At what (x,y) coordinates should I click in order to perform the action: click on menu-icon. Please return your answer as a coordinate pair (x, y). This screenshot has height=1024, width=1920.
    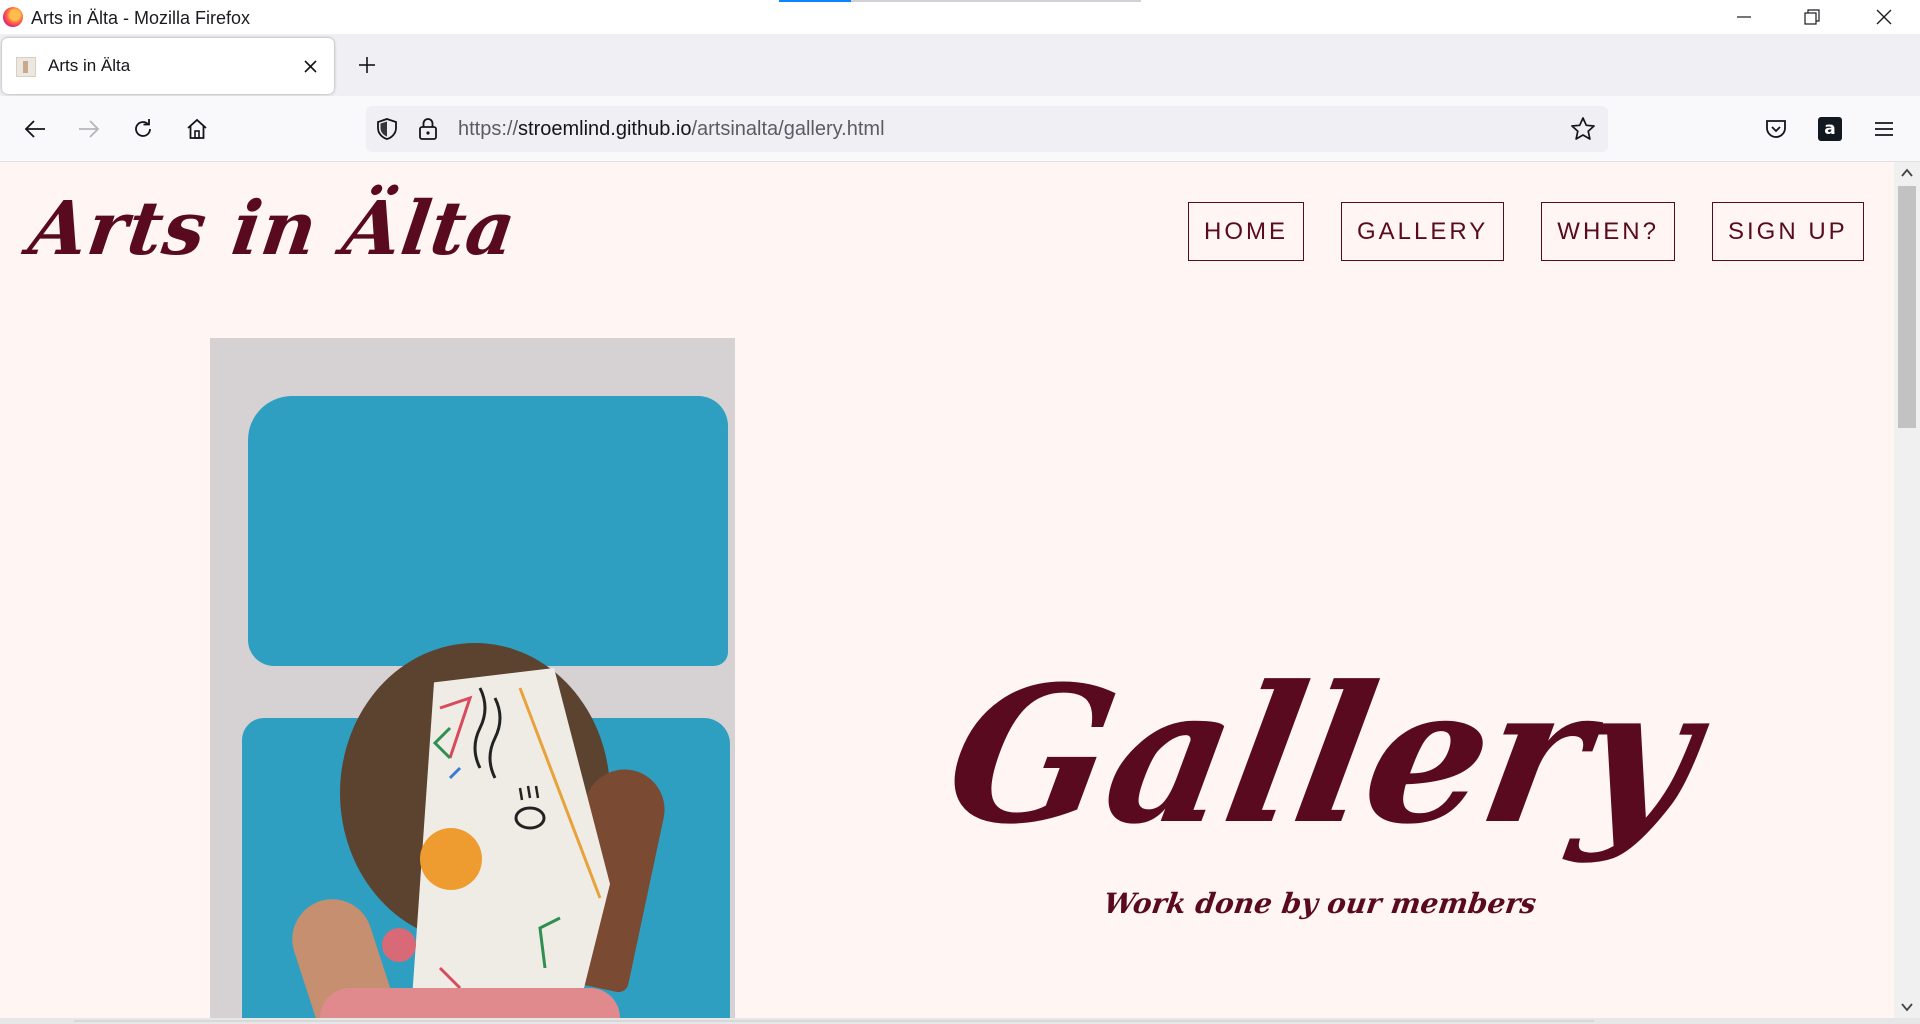
    Looking at the image, I should click on (1884, 129).